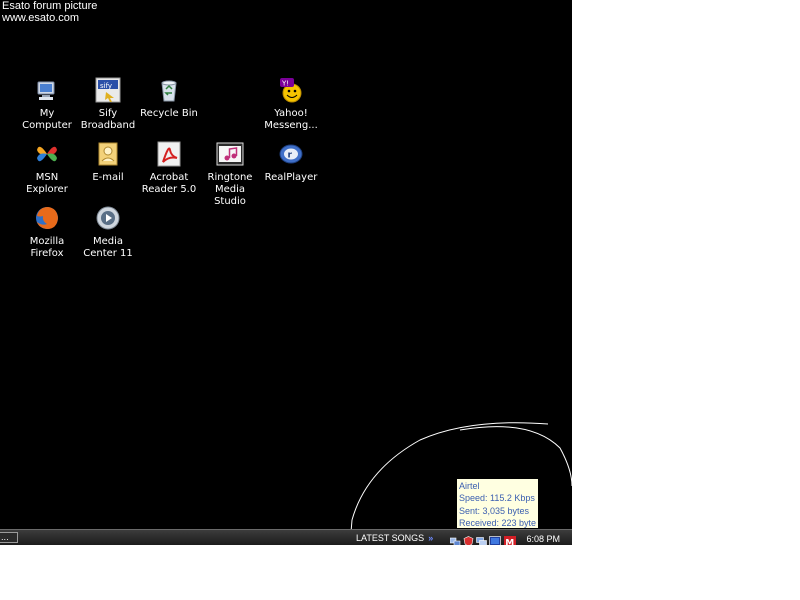 The width and height of the screenshot is (800, 600). Describe the element at coordinates (430, 538) in the screenshot. I see `chevron-right-icon: »` at that location.